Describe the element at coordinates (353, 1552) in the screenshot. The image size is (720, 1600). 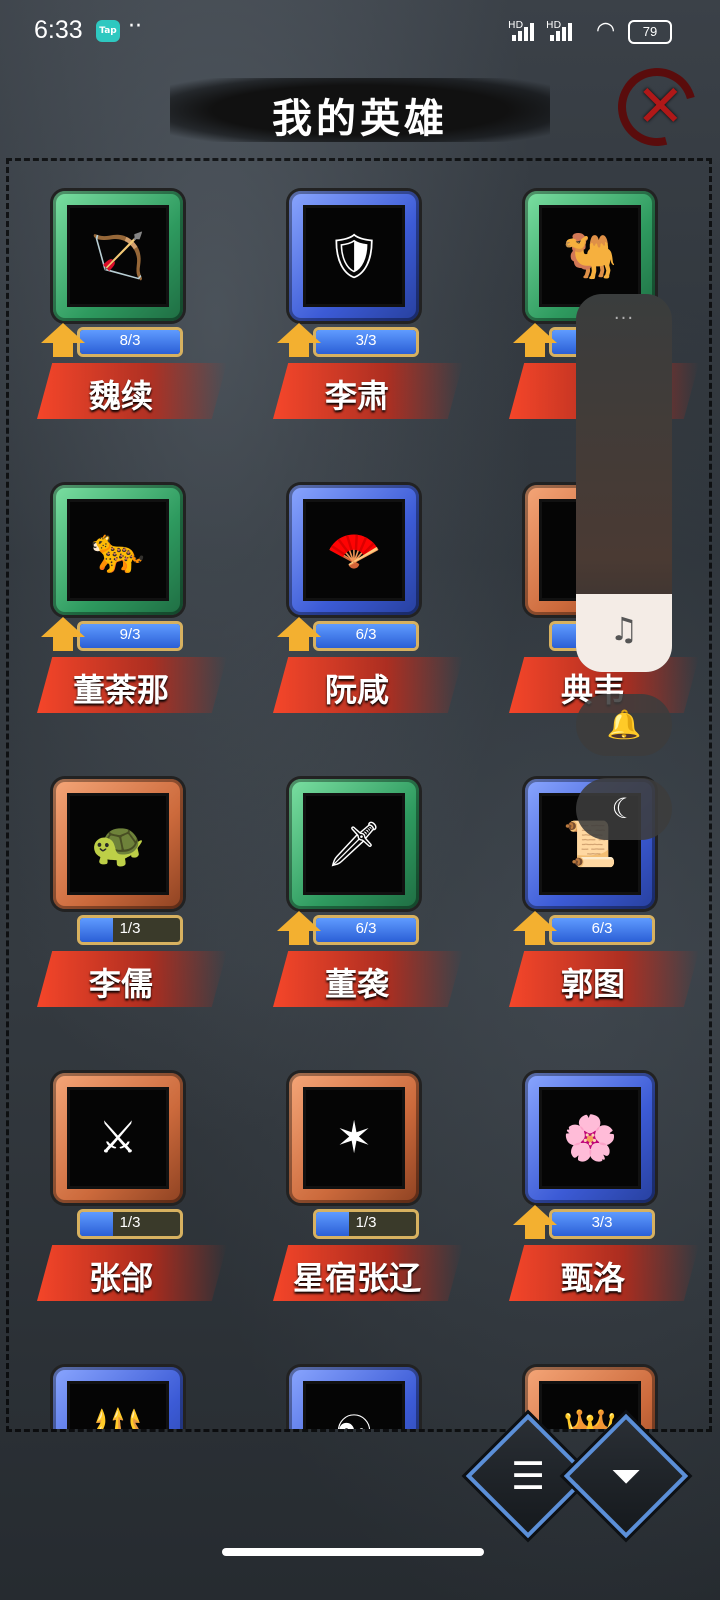
I see `home-indicator` at that location.